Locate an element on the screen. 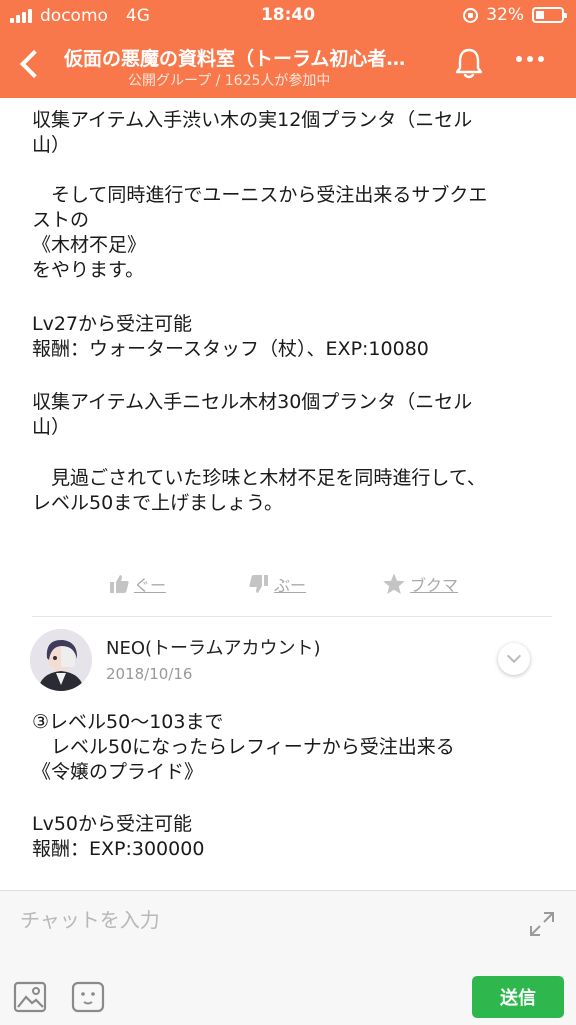  chat-input is located at coordinates (265, 920).